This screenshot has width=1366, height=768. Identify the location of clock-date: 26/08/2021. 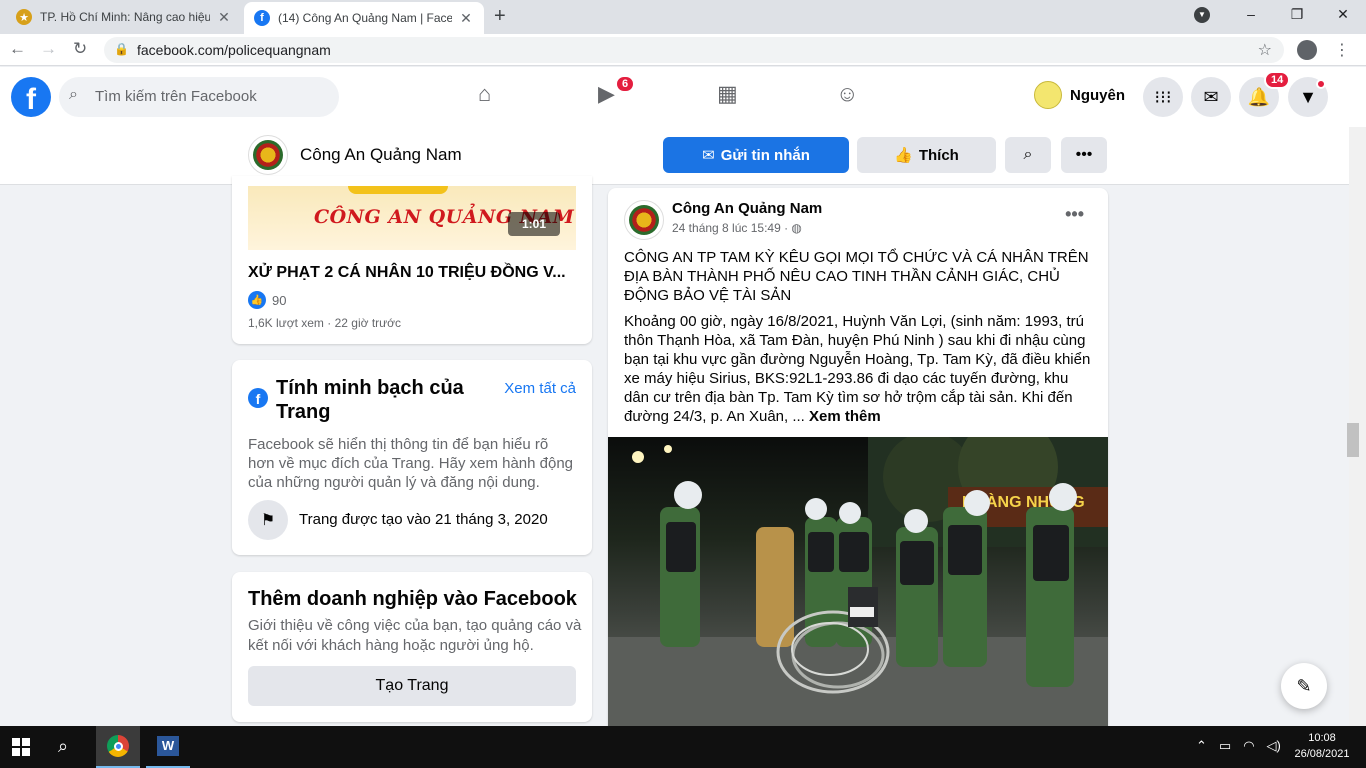
(1322, 754).